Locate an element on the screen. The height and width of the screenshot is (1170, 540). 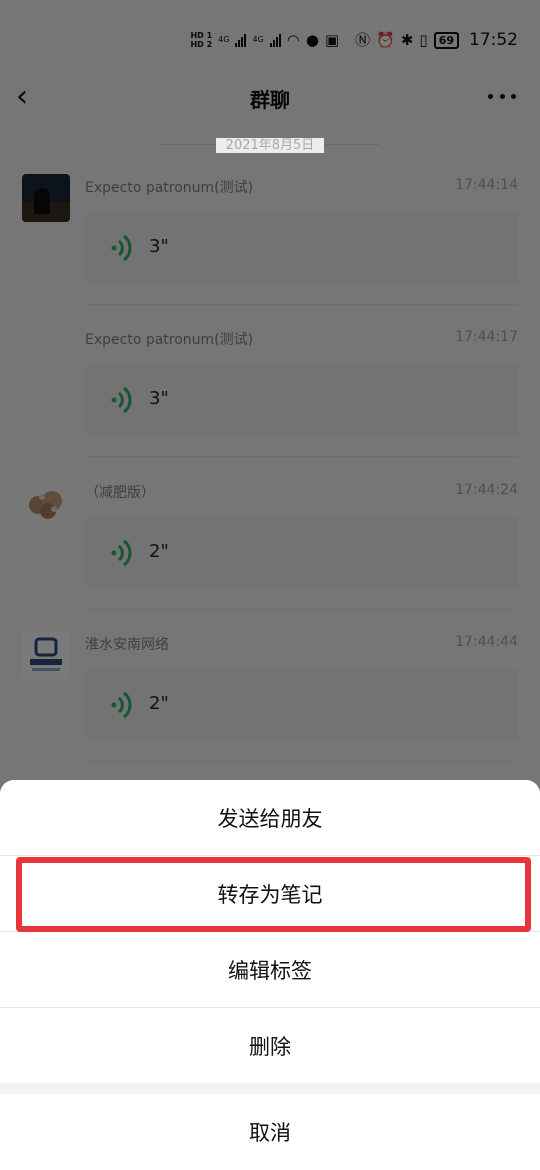
divider is located at coordinates (270, 1088).